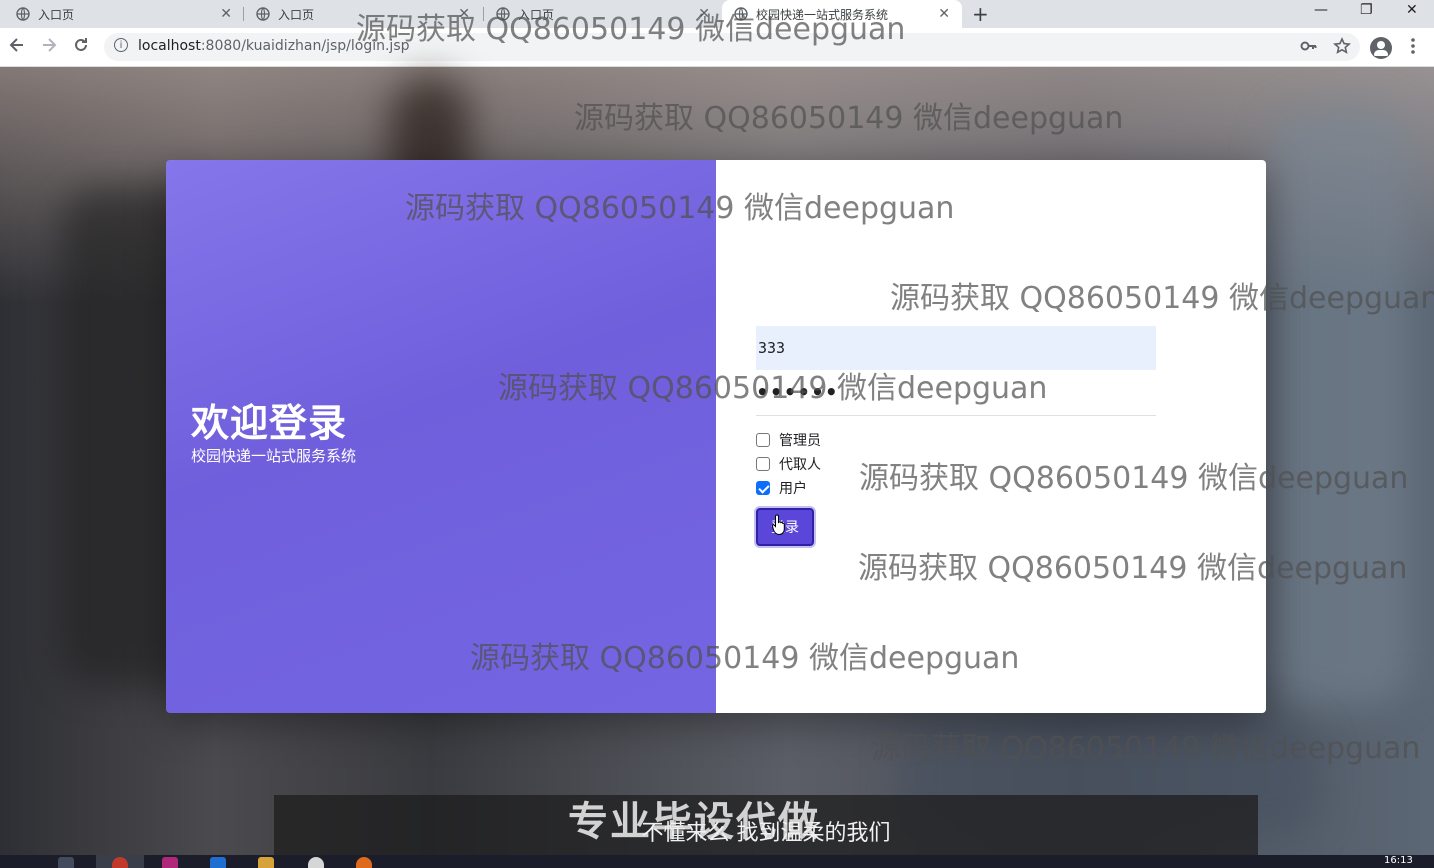 Image resolution: width=1434 pixels, height=868 pixels. Describe the element at coordinates (274, 456) in the screenshot. I see `welcome-subtitle: 校园快递一站式服务系统` at that location.